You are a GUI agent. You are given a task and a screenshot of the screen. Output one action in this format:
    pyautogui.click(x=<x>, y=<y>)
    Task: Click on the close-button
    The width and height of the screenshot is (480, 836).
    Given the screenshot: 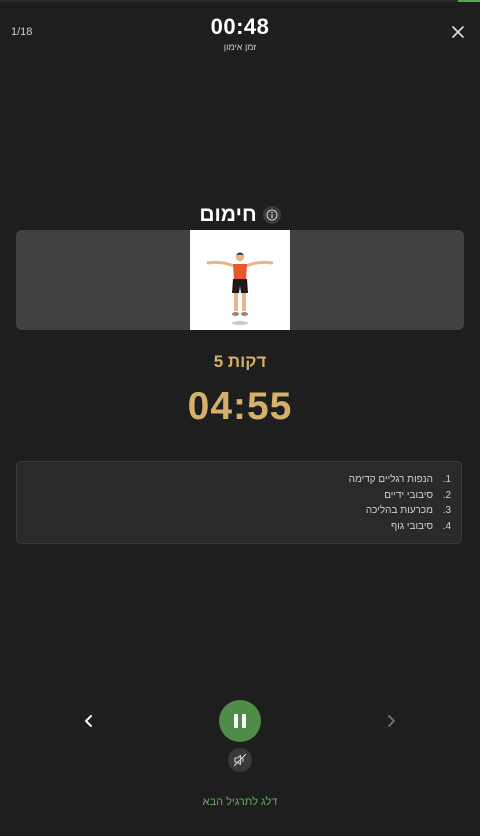 What is the action you would take?
    pyautogui.click(x=458, y=32)
    